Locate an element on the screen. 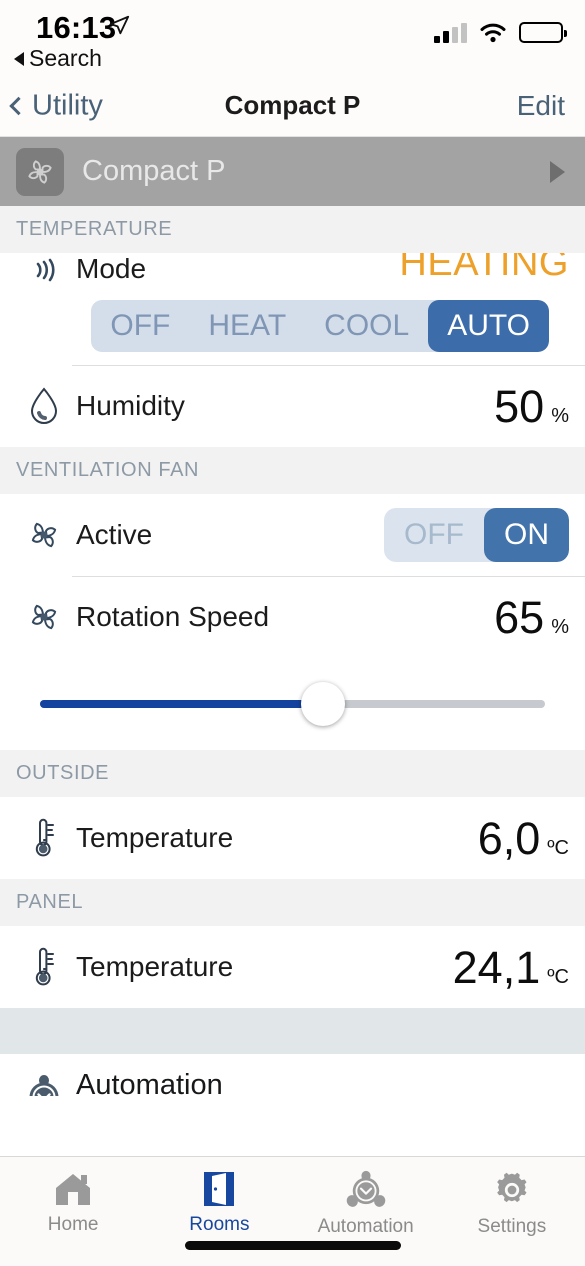 This screenshot has height=1266, width=585. section-header-ventilation-fan: VENTILATION FAN is located at coordinates (292, 470).